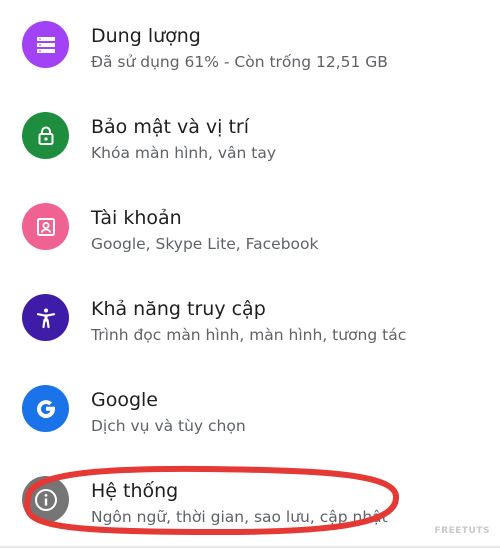 Image resolution: width=500 pixels, height=548 pixels. I want to click on settings-item-subtitle: Ngôn ngữ, thời gian, sao lưu, cập nhật, so click(239, 517).